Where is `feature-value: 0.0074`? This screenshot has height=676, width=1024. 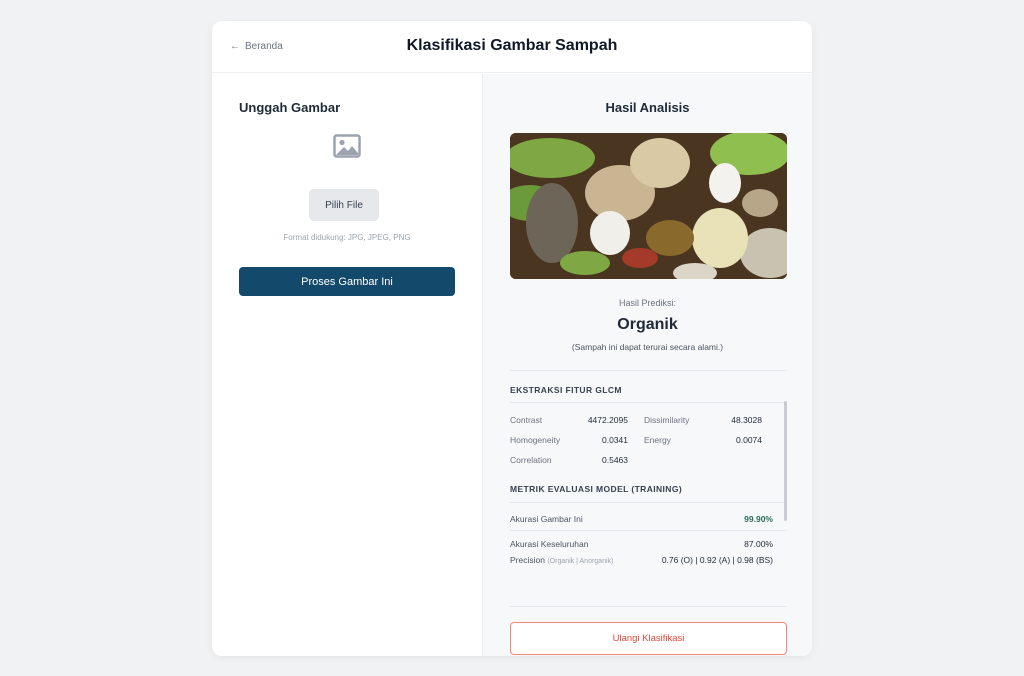 feature-value: 0.0074 is located at coordinates (749, 440).